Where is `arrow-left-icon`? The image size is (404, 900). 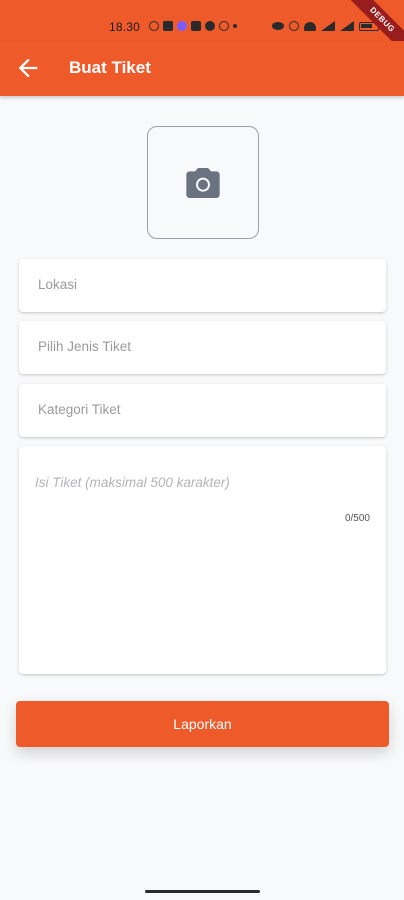 arrow-left-icon is located at coordinates (28, 68).